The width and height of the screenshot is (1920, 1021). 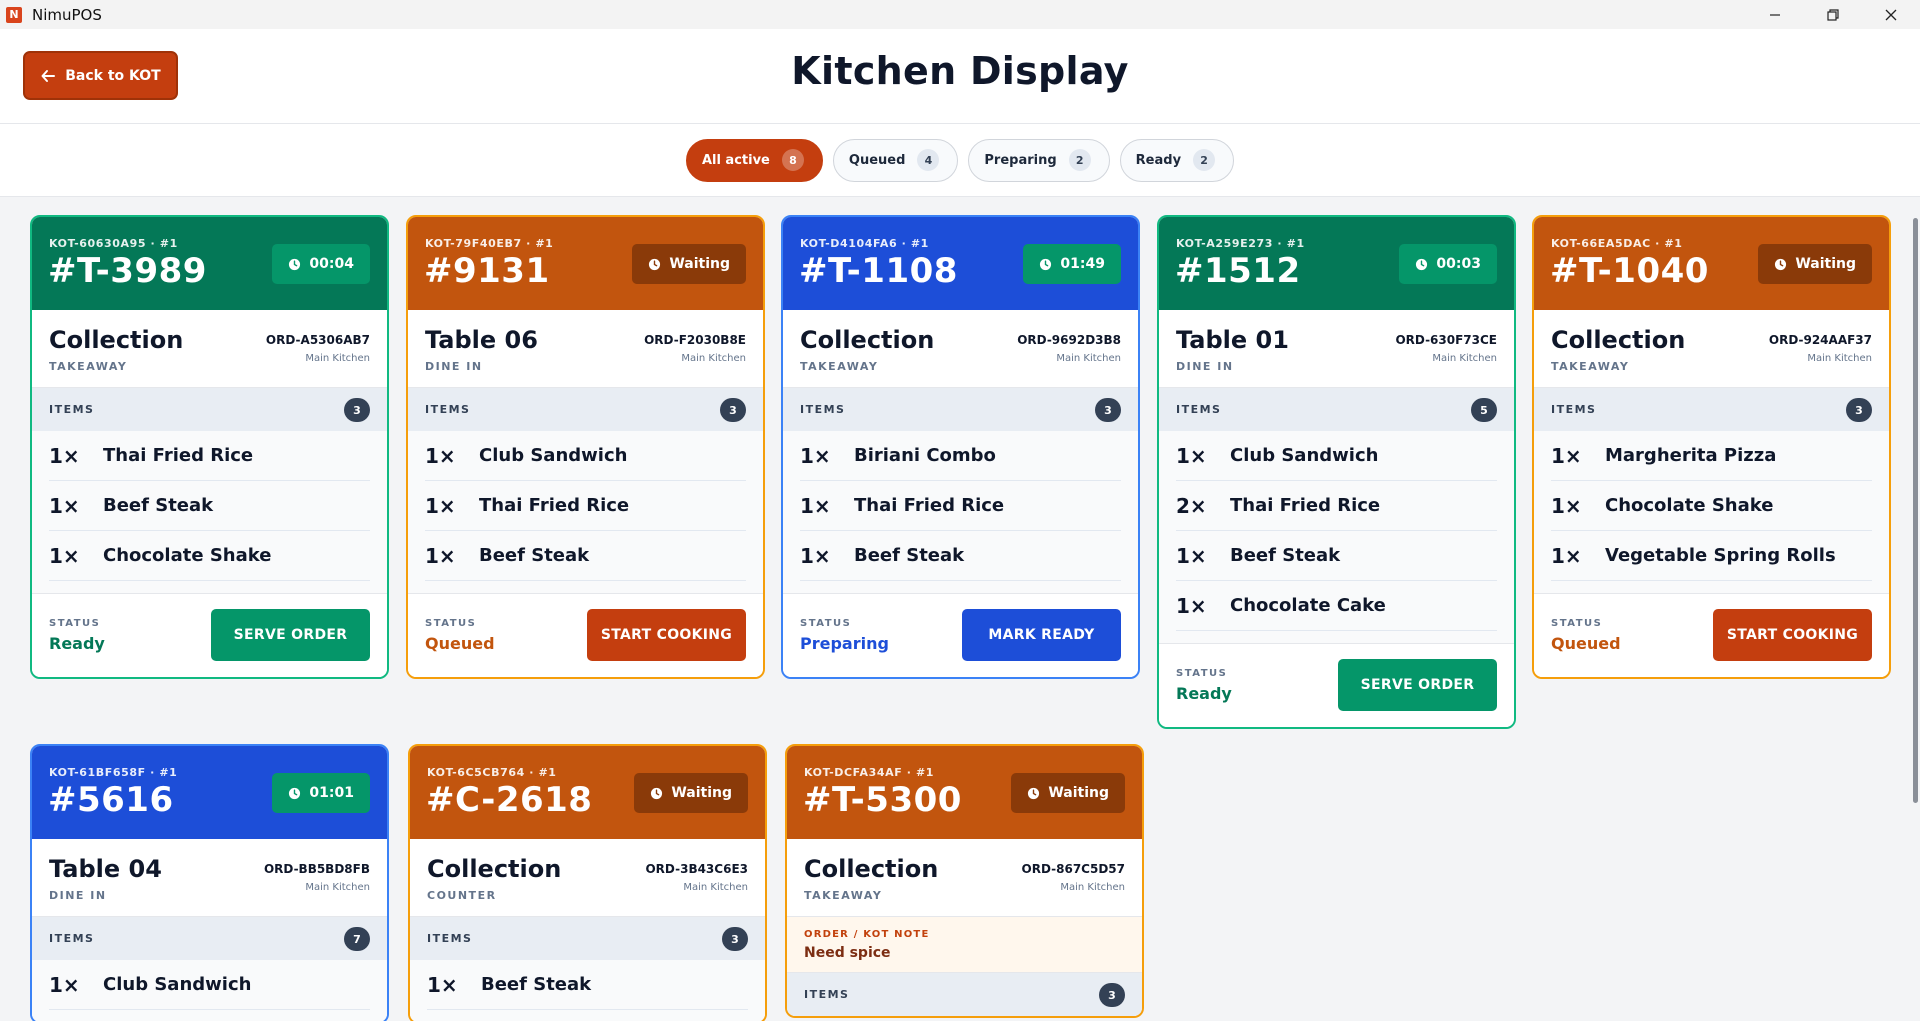 I want to click on ticket-header: KOT-D4104FA6 · #1 #T-1108 01:49, so click(x=960, y=263).